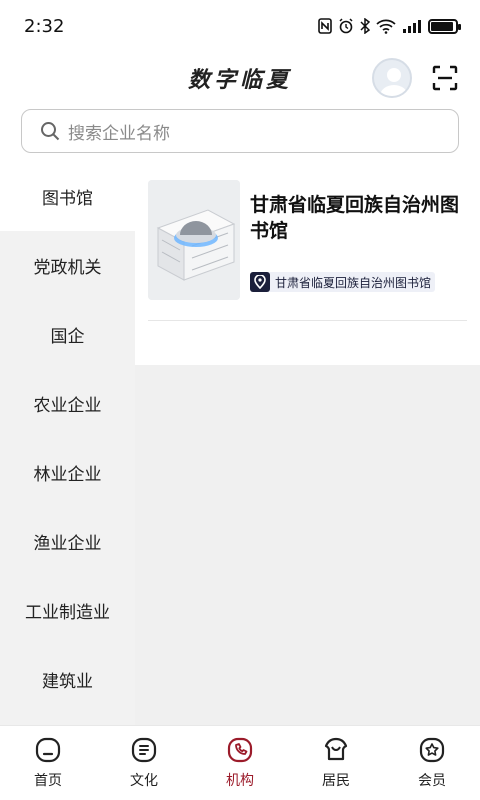  Describe the element at coordinates (48, 750) in the screenshot. I see `home-icon` at that location.